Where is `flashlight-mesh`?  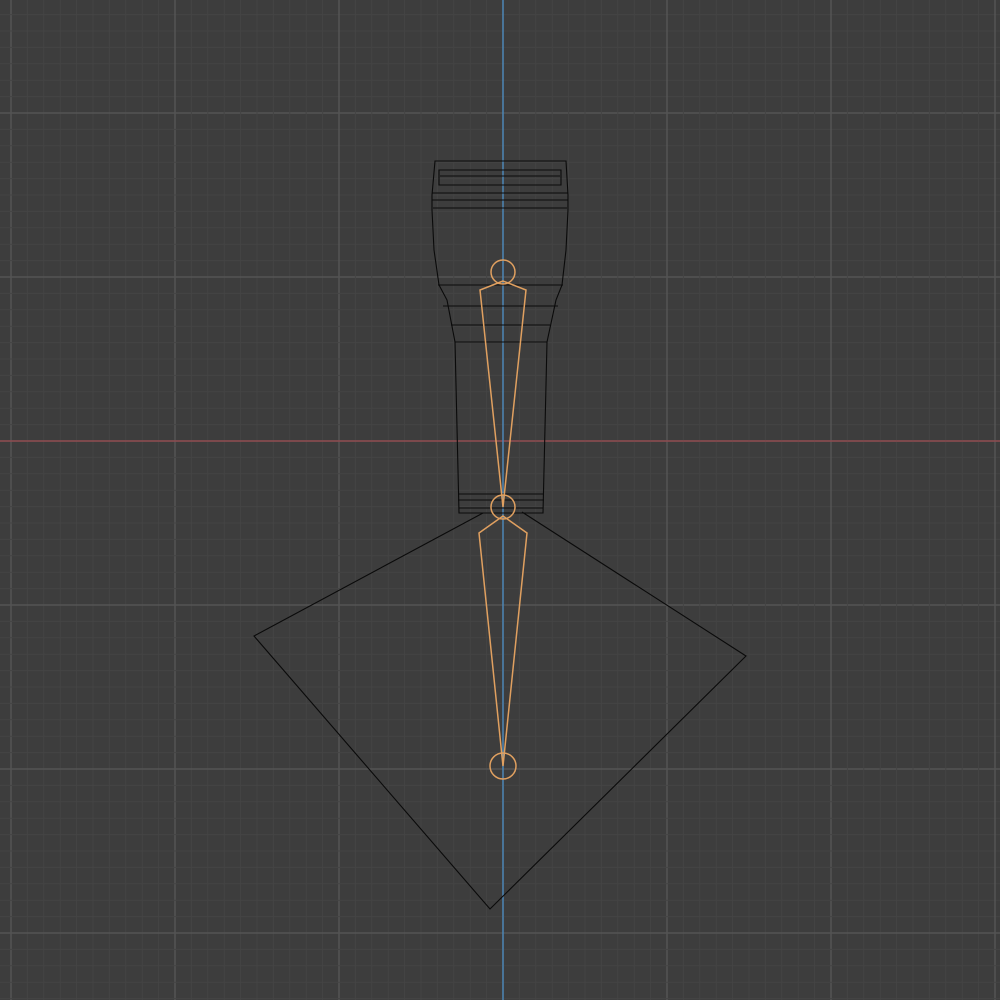
flashlight-mesh is located at coordinates (500, 337).